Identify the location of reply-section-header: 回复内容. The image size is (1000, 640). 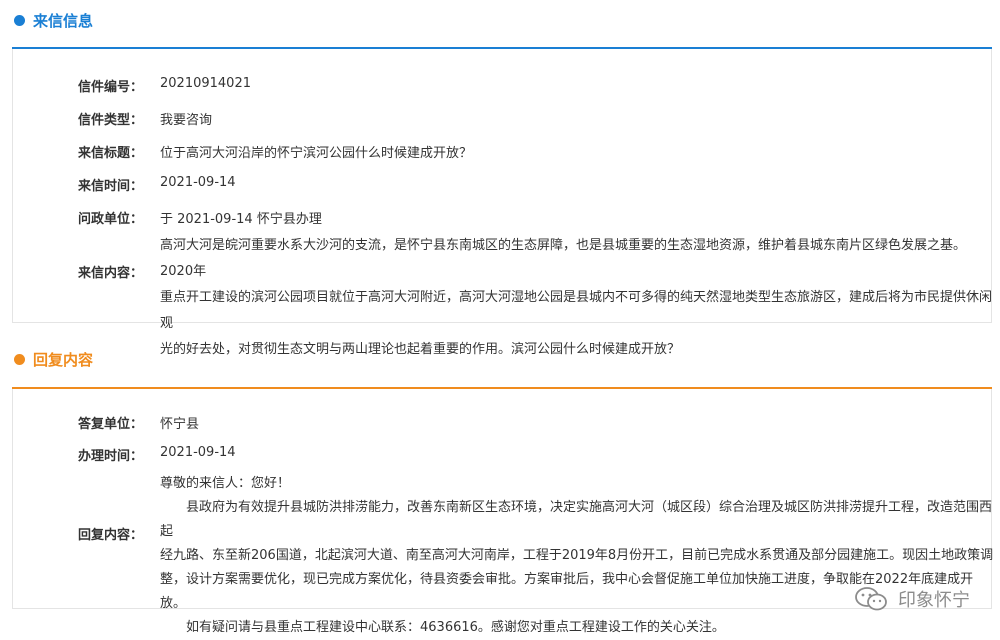
(53, 359).